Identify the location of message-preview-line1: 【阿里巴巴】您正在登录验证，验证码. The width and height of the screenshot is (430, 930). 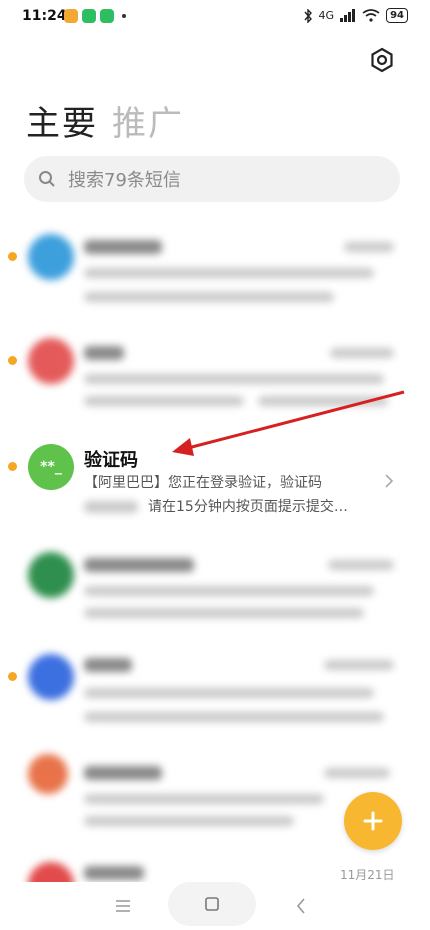
(203, 483).